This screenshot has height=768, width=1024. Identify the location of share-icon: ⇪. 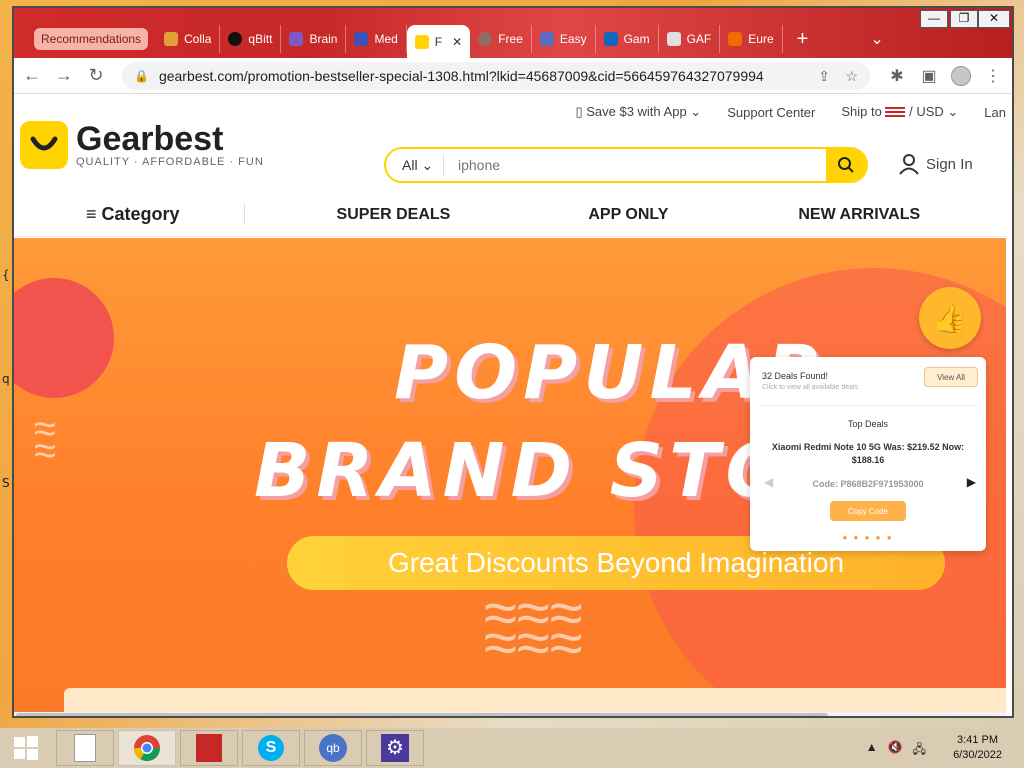
(824, 76).